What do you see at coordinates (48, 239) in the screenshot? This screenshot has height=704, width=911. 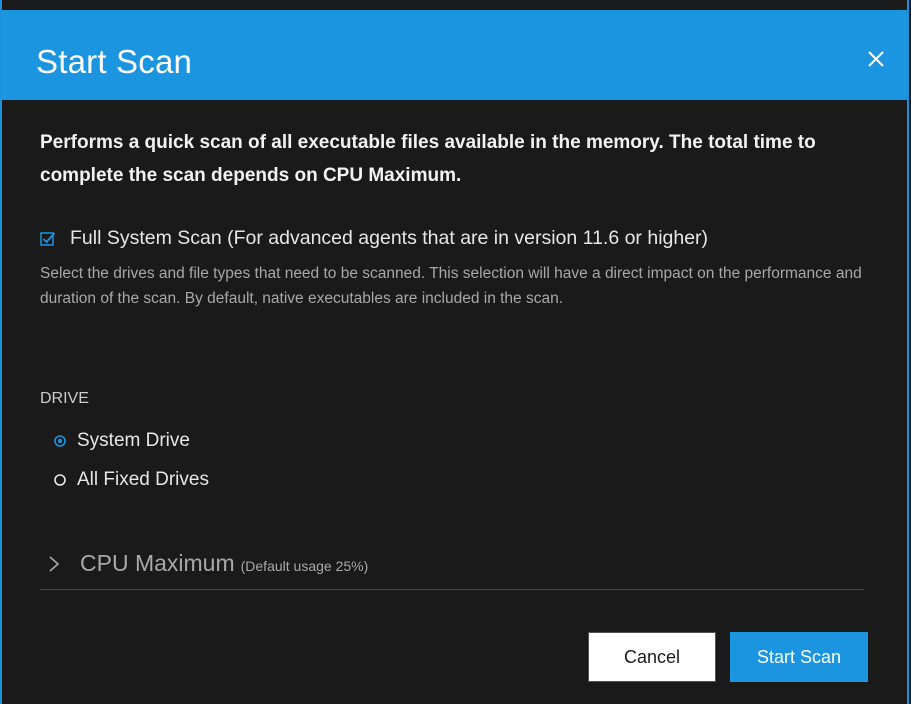 I see `checkbox-checked-icon` at bounding box center [48, 239].